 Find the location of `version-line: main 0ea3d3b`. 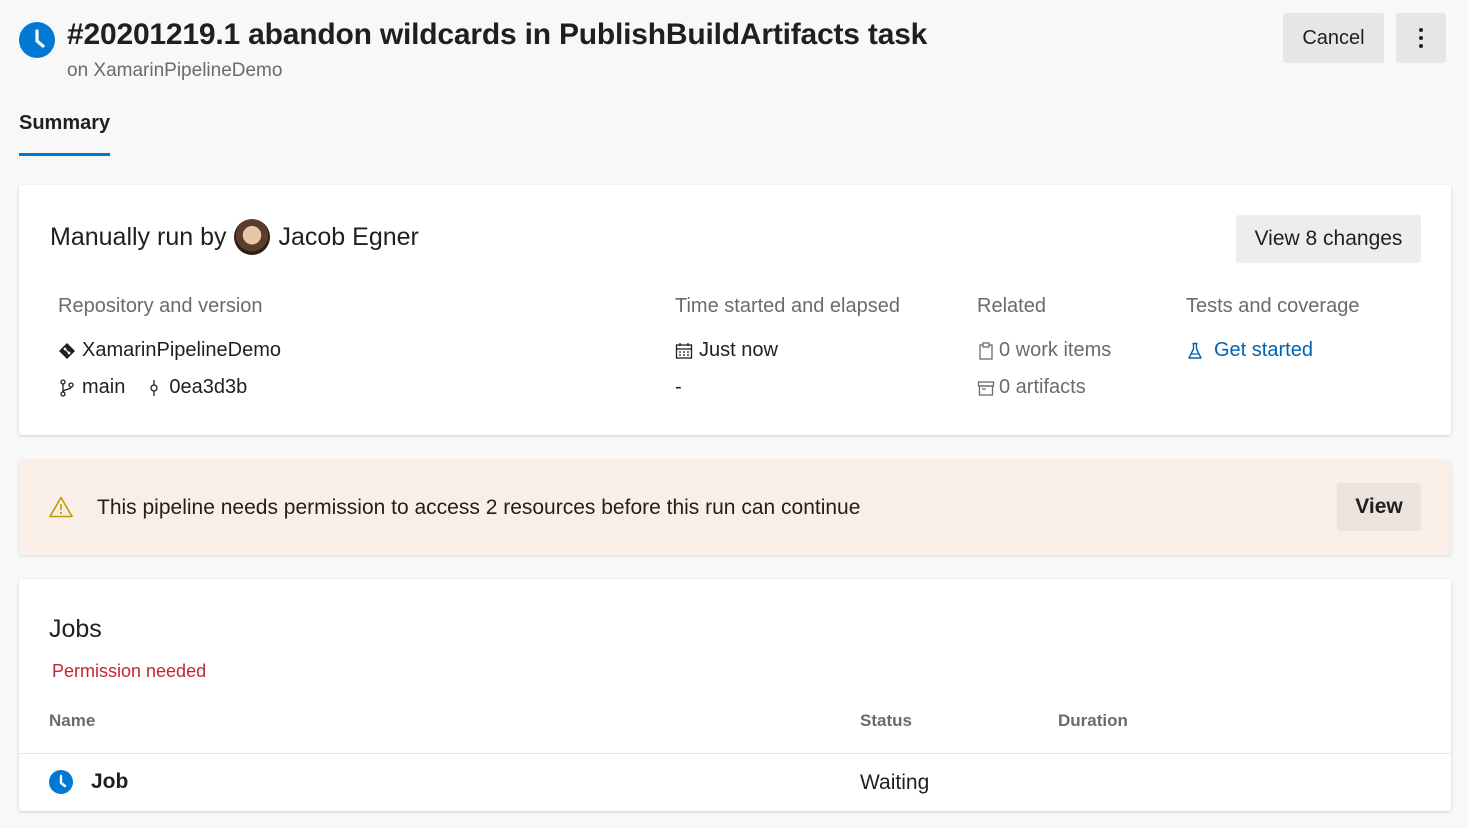

version-line: main 0ea3d3b is located at coordinates (169, 387).